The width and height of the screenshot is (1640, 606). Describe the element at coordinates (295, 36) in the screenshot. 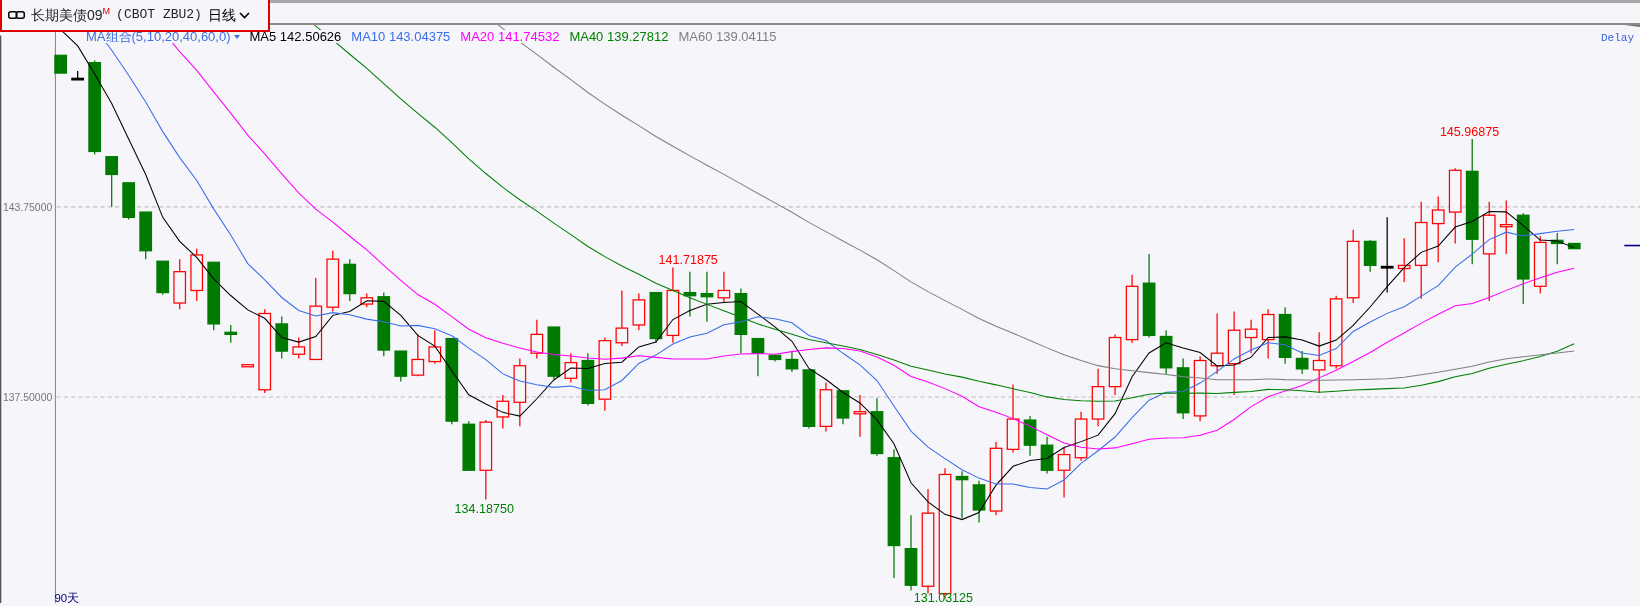

I see `indicator-value: MA5 142.50626` at that location.